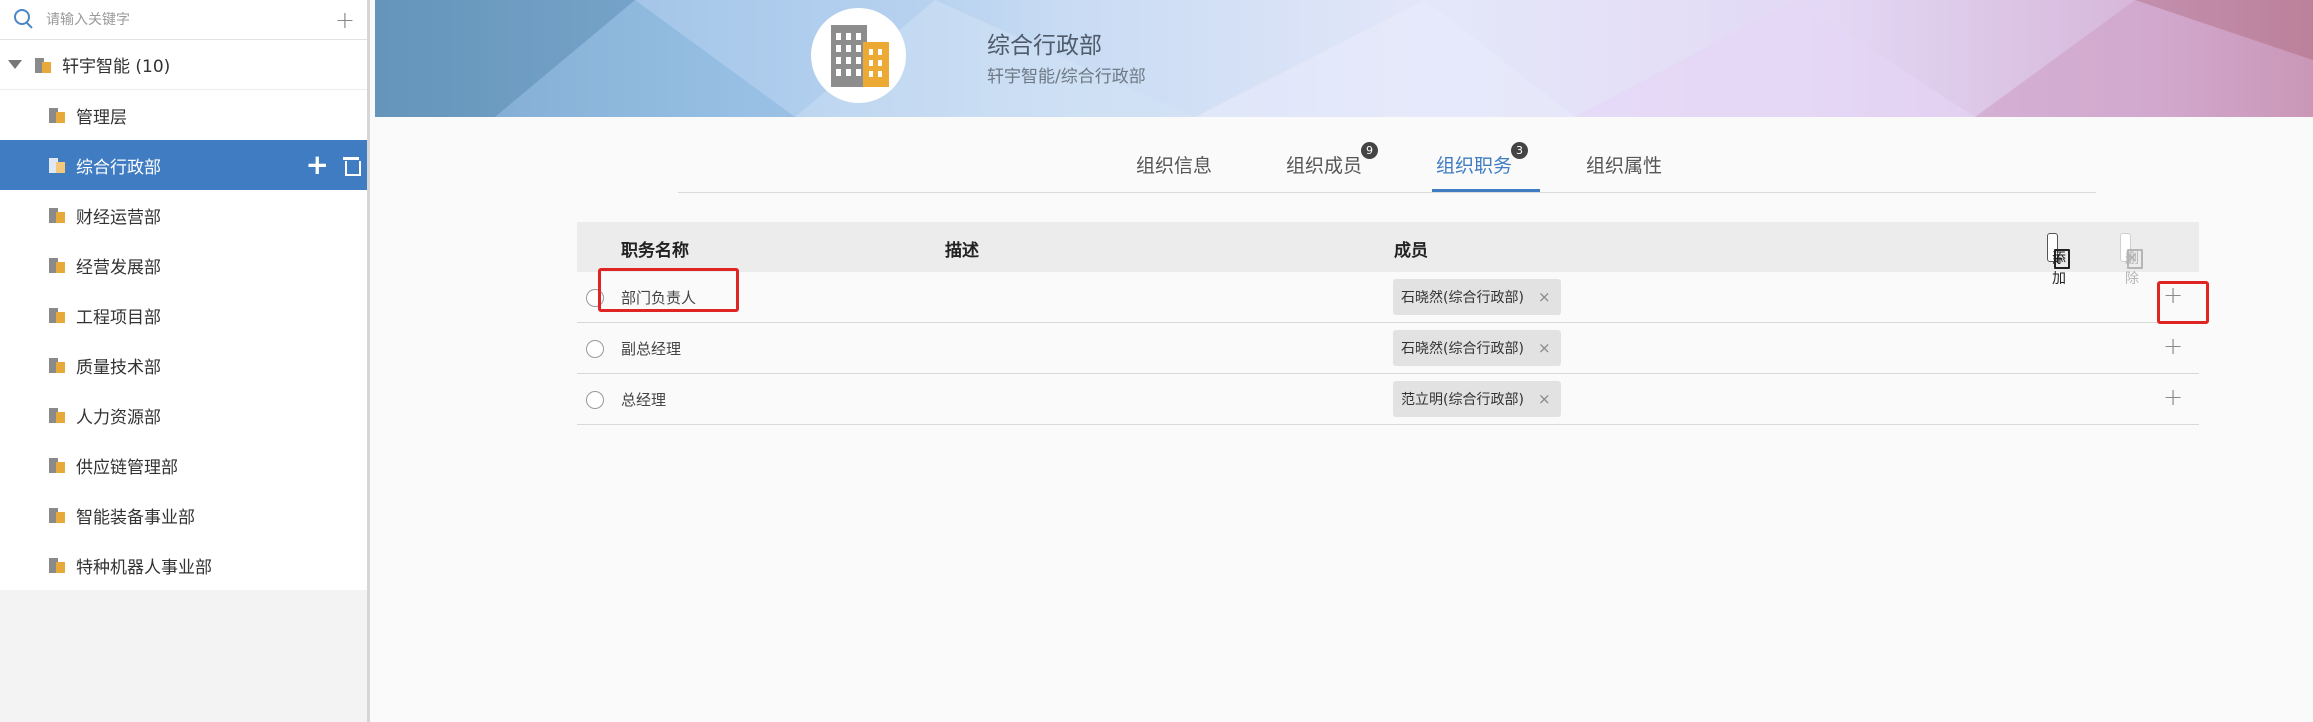 The height and width of the screenshot is (722, 2313). I want to click on position-name: 副总经理, so click(651, 349).